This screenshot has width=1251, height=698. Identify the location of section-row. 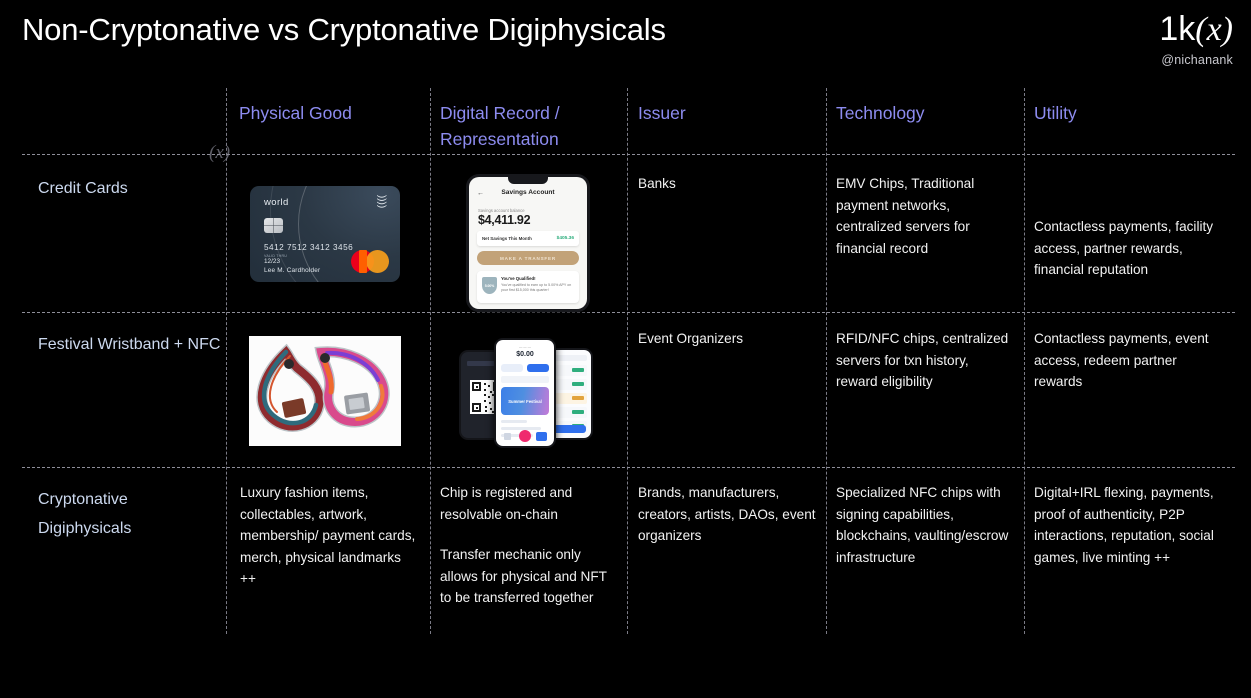
(525, 379).